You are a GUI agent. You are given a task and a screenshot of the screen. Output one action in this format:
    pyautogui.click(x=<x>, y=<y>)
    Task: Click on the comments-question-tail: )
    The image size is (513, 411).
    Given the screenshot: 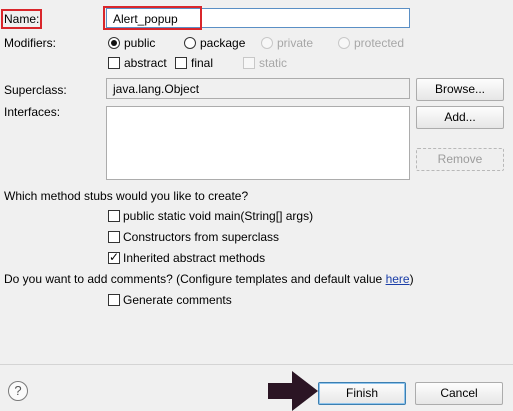 What is the action you would take?
    pyautogui.click(x=411, y=279)
    